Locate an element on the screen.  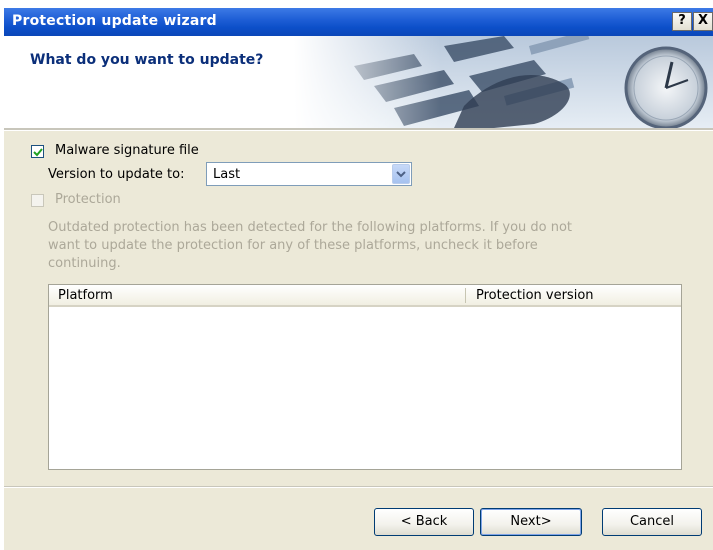
close-button: X is located at coordinates (703, 21).